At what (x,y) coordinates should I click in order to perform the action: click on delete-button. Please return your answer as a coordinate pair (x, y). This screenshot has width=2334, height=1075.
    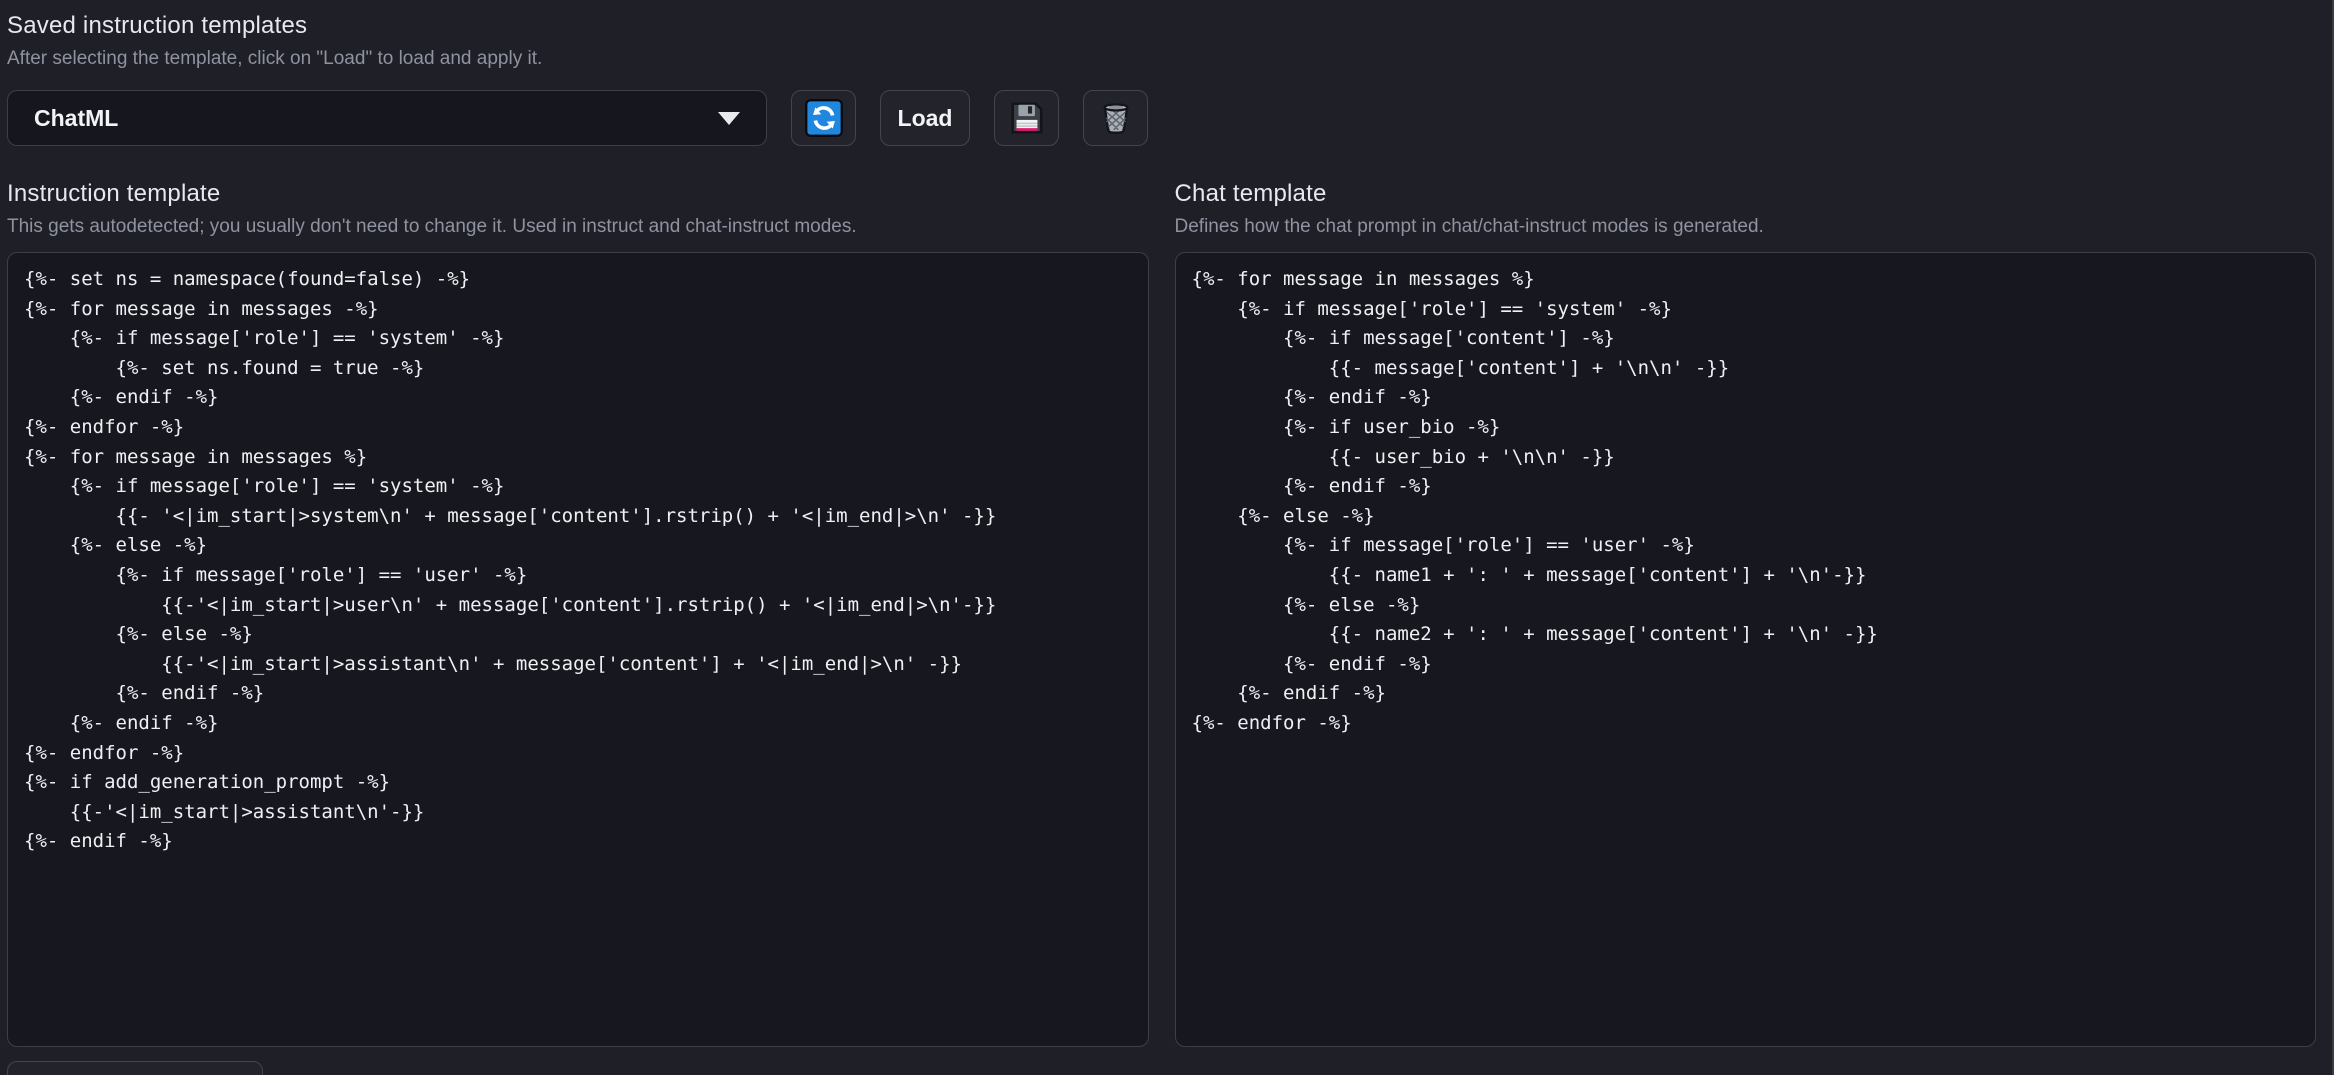
    Looking at the image, I should click on (1115, 118).